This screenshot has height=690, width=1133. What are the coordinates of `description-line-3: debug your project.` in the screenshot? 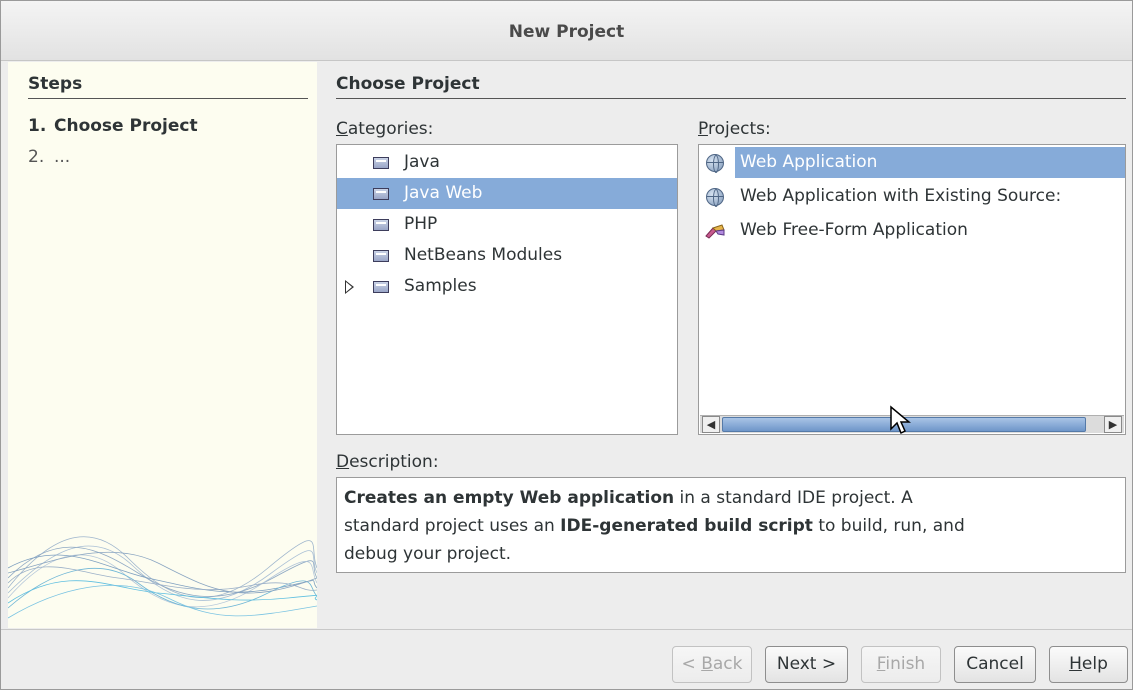 It's located at (428, 554).